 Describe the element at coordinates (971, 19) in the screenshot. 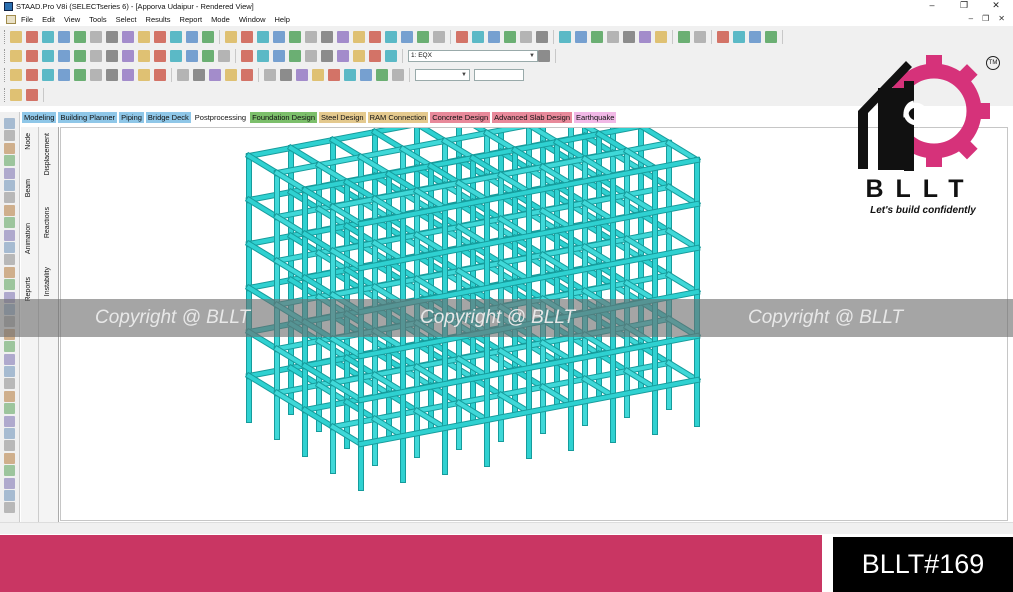

I see `mdi-minimize-button: –` at that location.